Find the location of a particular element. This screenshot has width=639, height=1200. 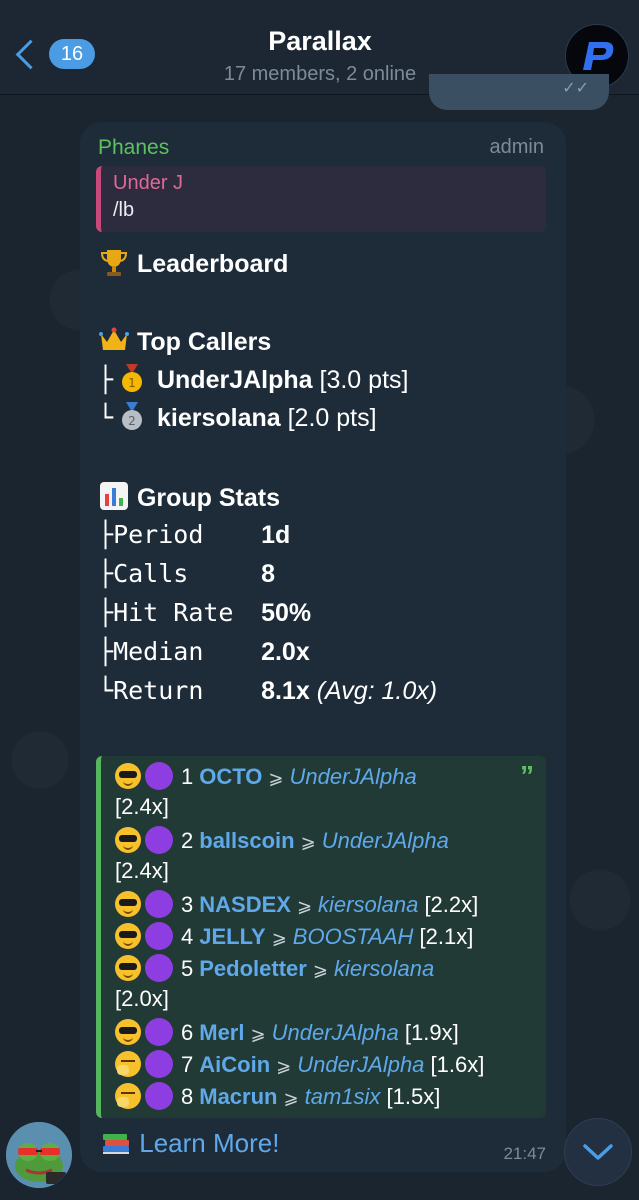

call-entry: 2 ballscoin ⩾ UnderJAlpha is located at coordinates (282, 840).